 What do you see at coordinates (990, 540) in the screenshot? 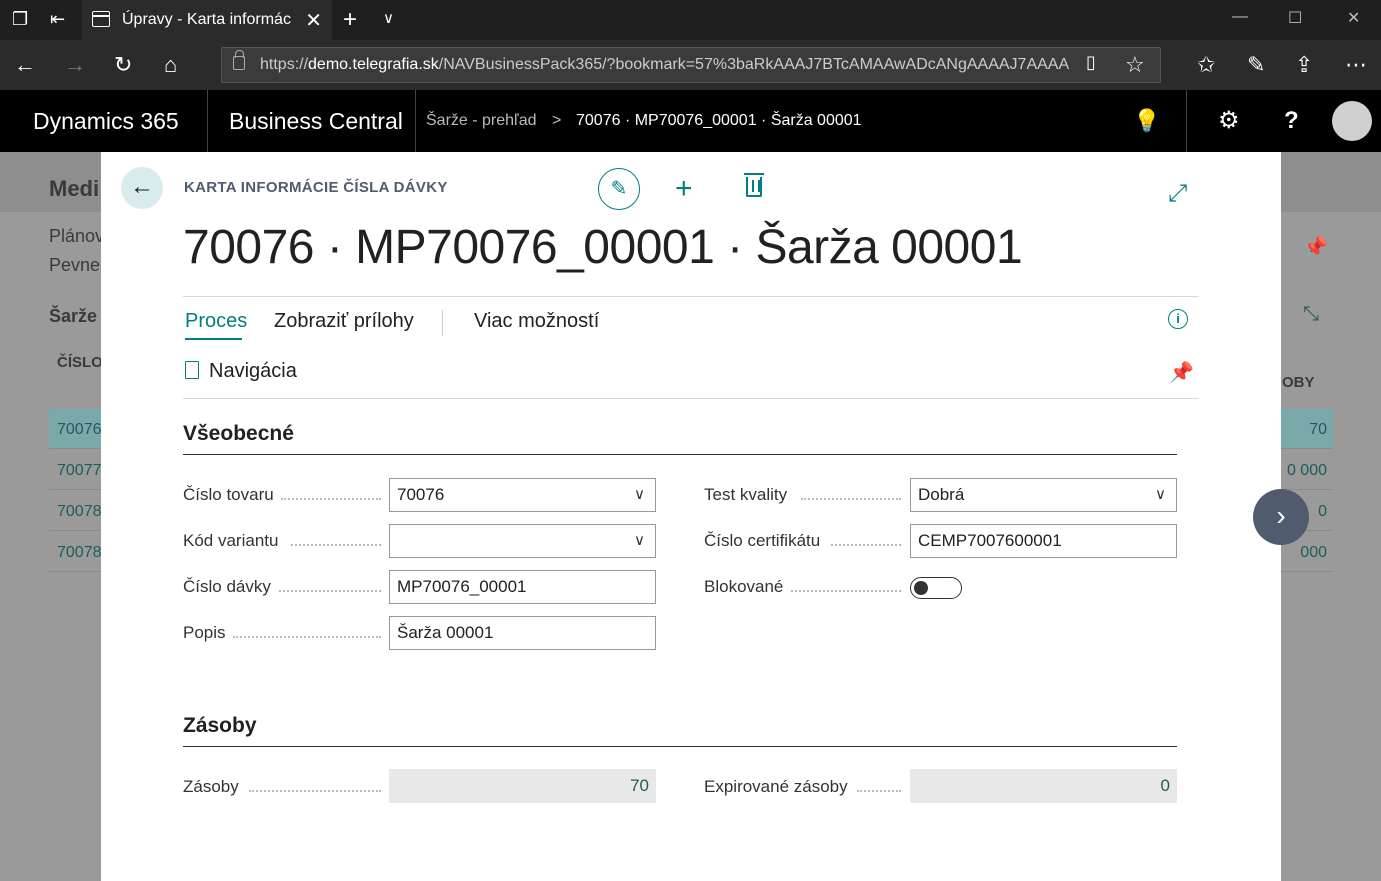
I see `certificate-no-value: CEMP7007600001` at bounding box center [990, 540].